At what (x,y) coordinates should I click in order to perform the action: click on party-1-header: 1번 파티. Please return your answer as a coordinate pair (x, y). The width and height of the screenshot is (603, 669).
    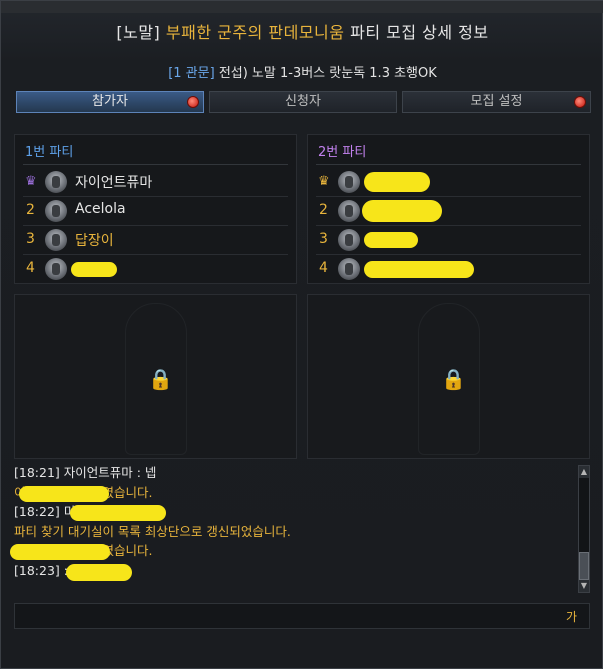
    Looking at the image, I should click on (49, 152).